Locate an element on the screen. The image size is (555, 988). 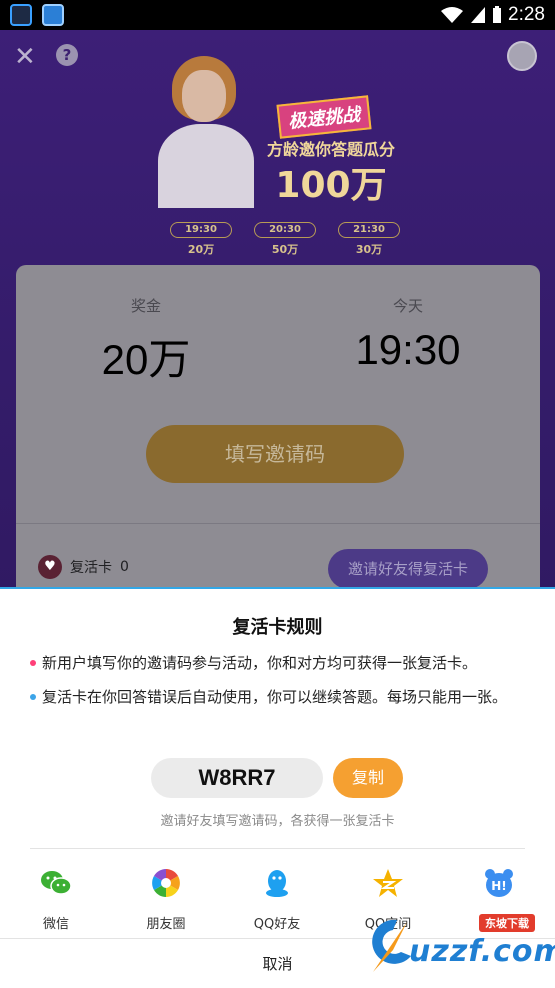
session-time: 20:30 is located at coordinates (285, 230).